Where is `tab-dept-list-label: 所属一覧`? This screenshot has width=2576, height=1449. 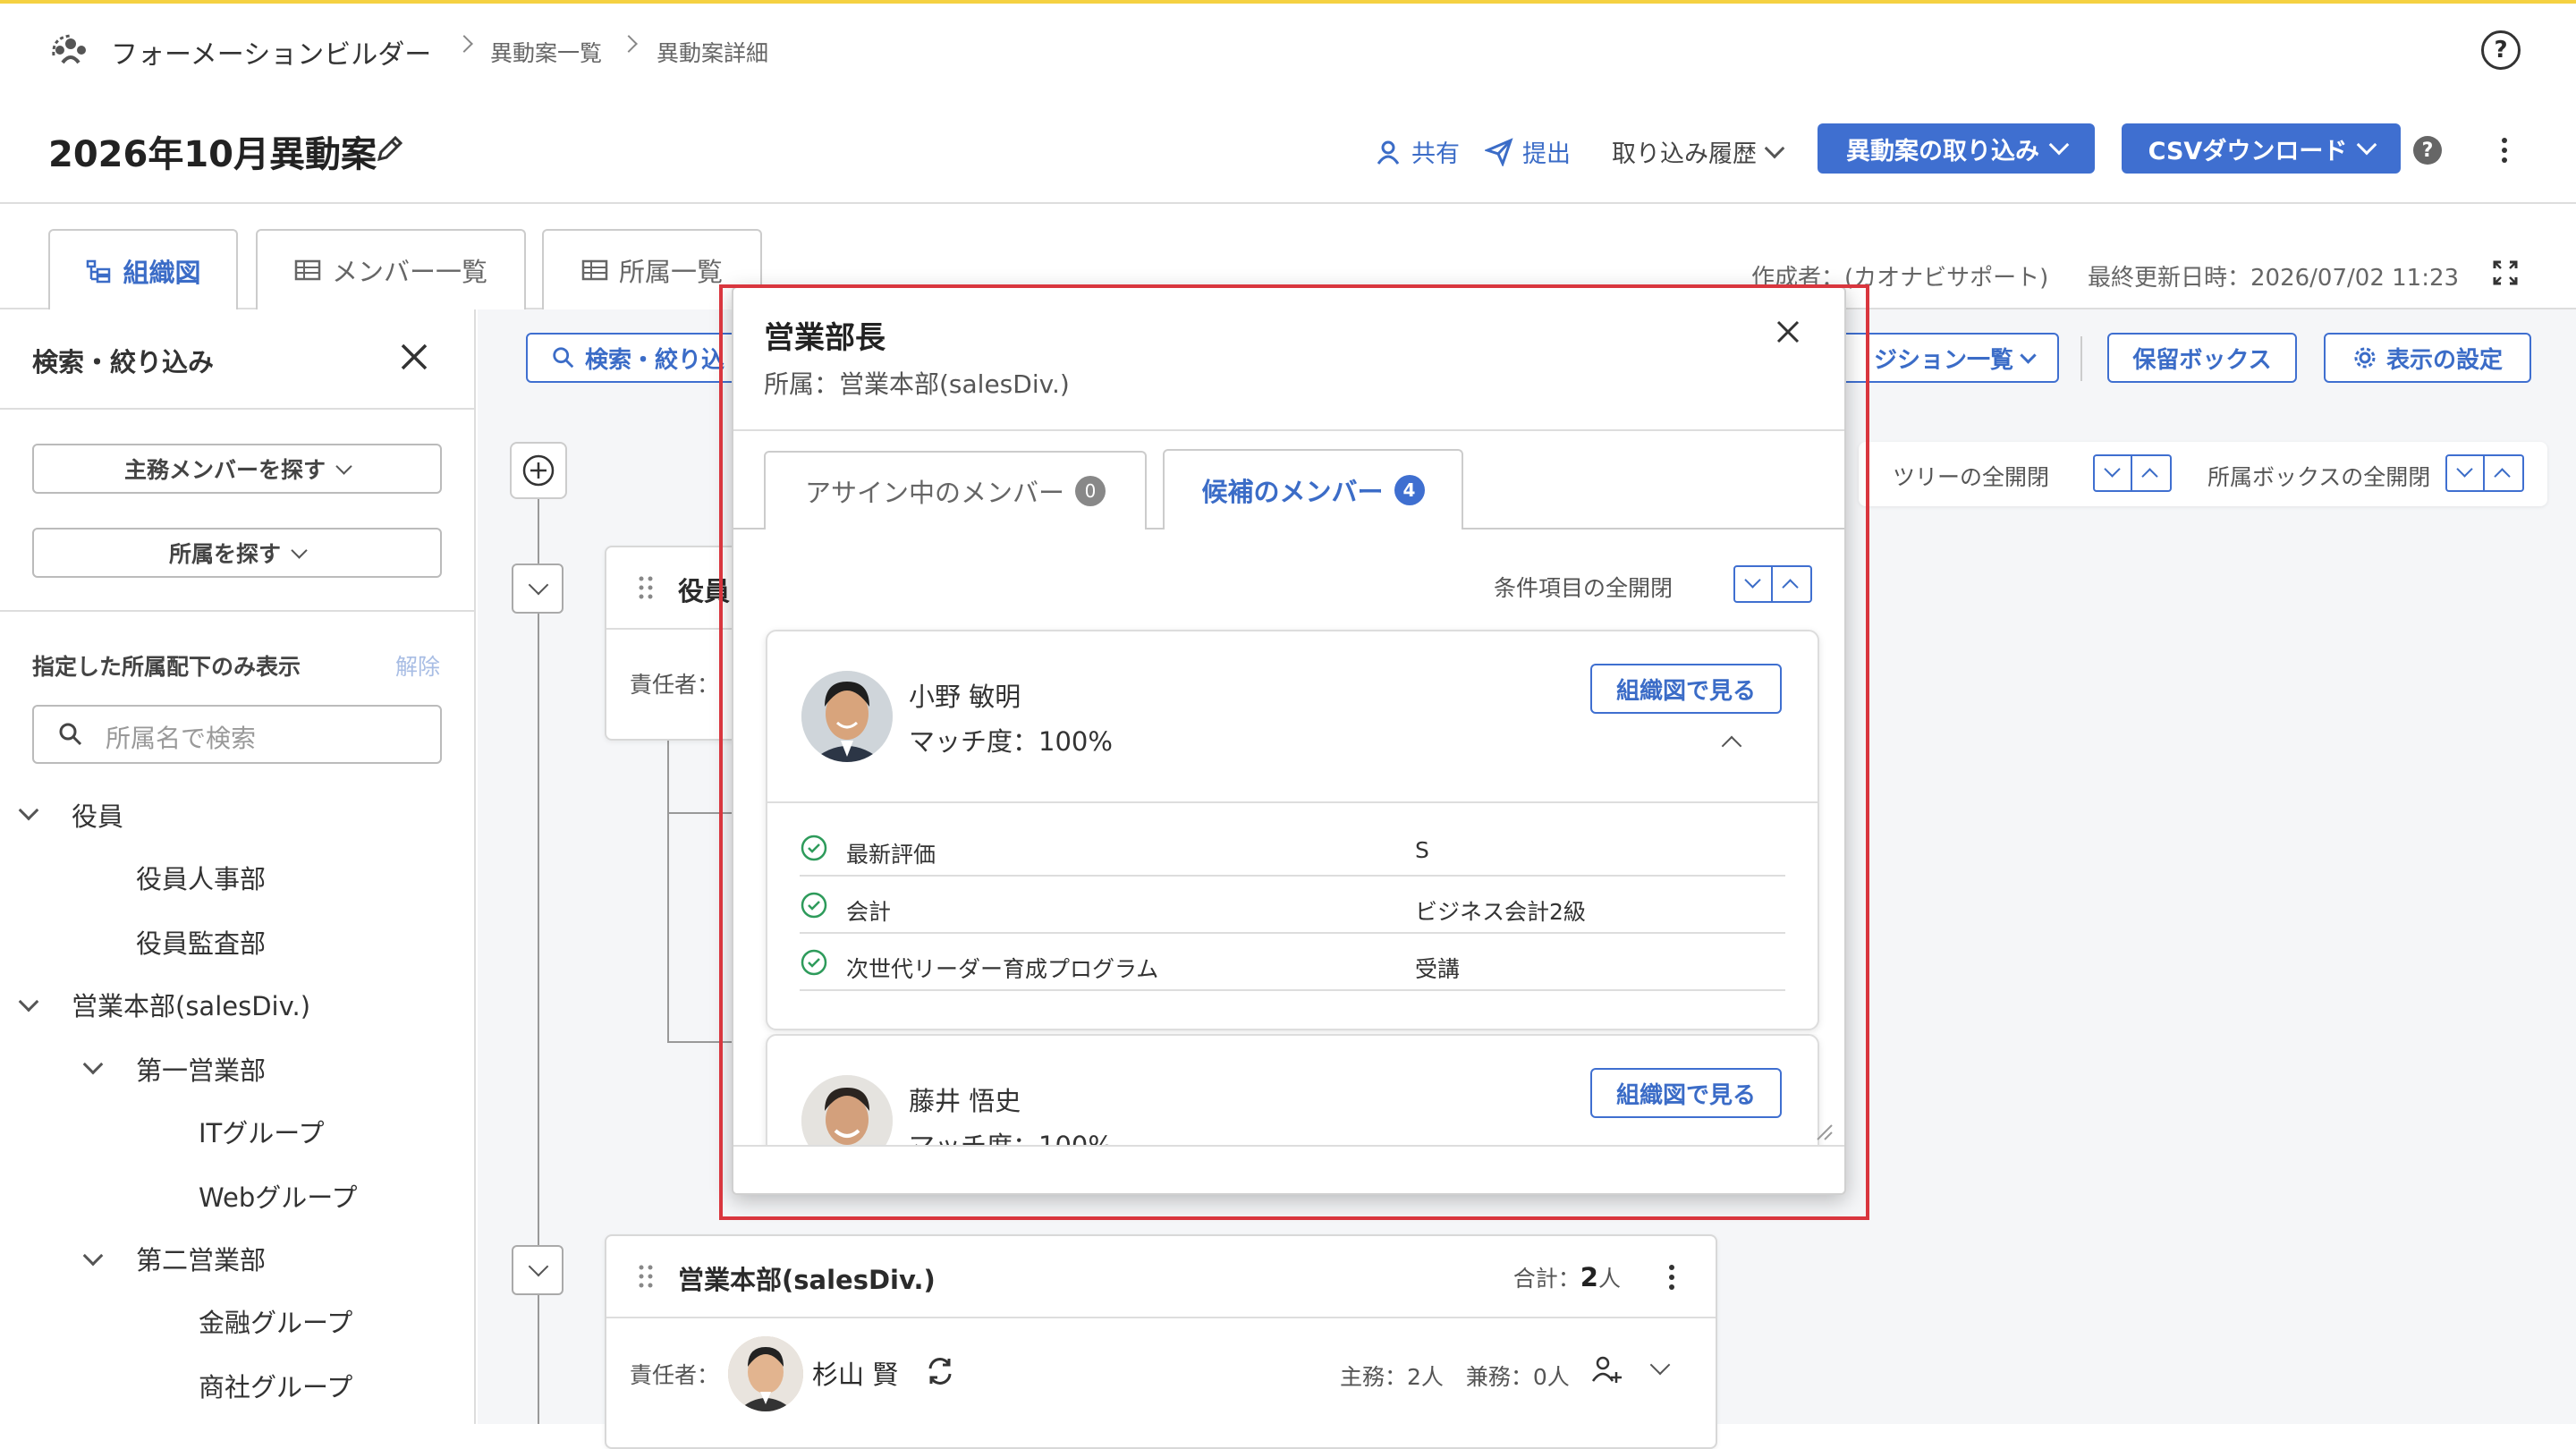
tab-dept-list-label: 所属一覧 is located at coordinates (670, 272).